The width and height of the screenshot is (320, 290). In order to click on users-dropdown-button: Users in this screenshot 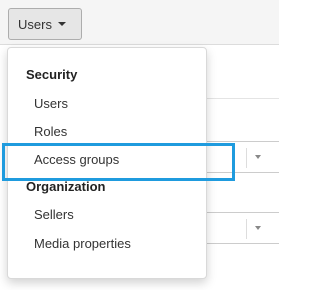, I will do `click(45, 24)`.